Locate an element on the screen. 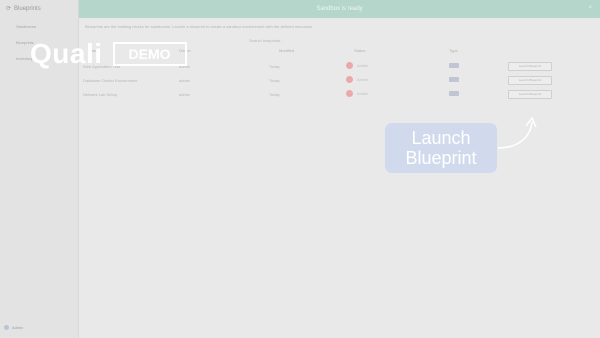 The width and height of the screenshot is (600, 338). column-header-status: Status is located at coordinates (359, 50).